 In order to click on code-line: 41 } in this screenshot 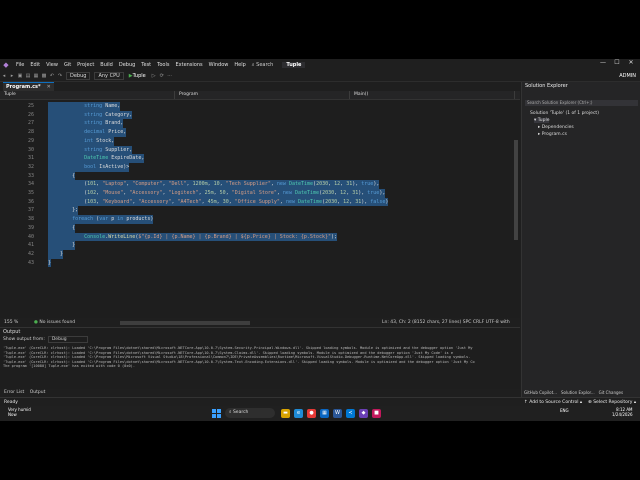, I will do `click(258, 245)`.